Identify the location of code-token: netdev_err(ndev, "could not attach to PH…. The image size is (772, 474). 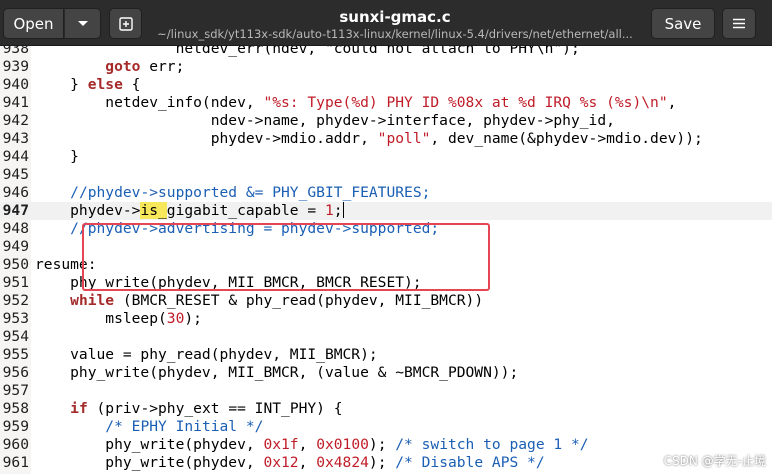
(307, 51).